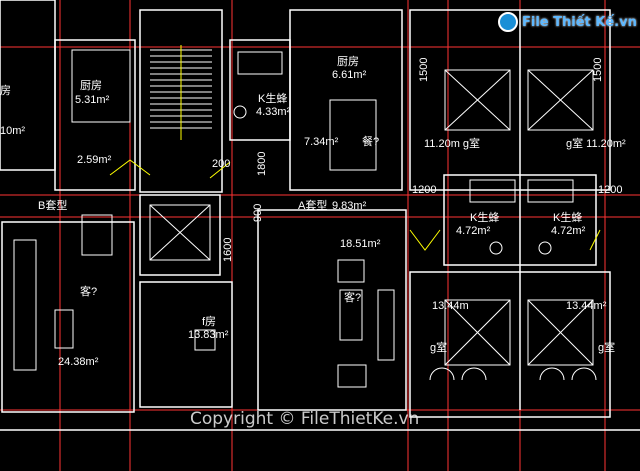 The image size is (640, 471). Describe the element at coordinates (89, 292) in the screenshot. I see `living-left-name: 客?` at that location.